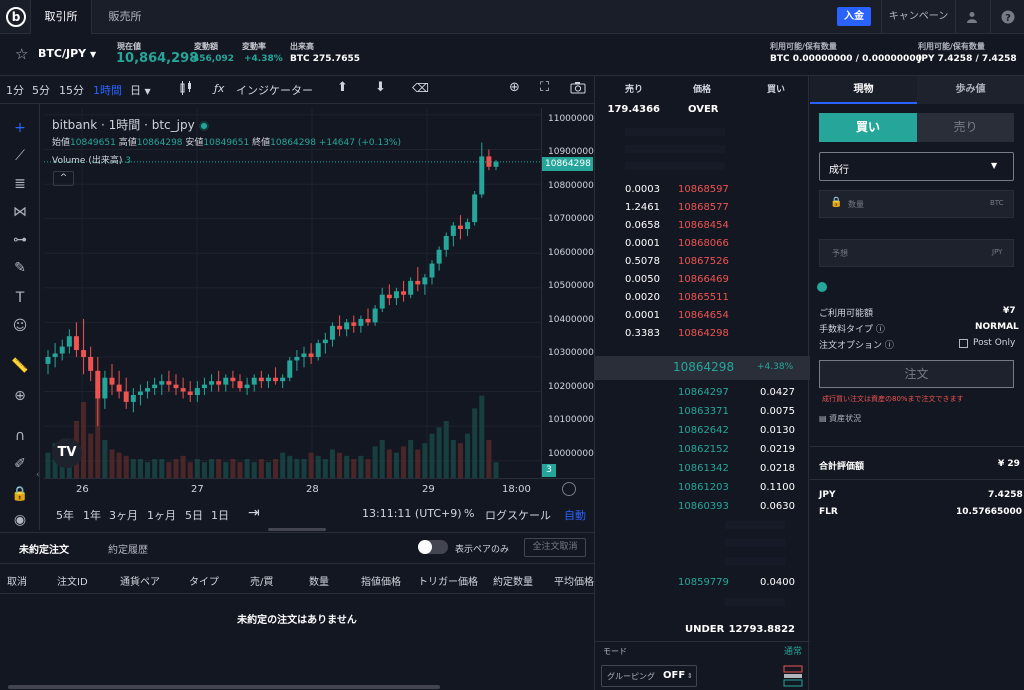 The image size is (1024, 690). I want to click on book-bid-row: 10864297 0.0427, so click(702, 393).